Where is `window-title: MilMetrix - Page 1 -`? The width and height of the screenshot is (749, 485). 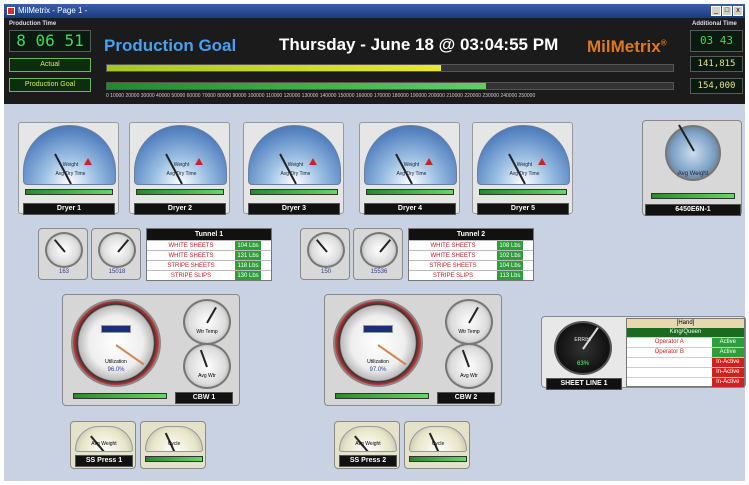
window-title: MilMetrix - Page 1 - is located at coordinates (53, 10).